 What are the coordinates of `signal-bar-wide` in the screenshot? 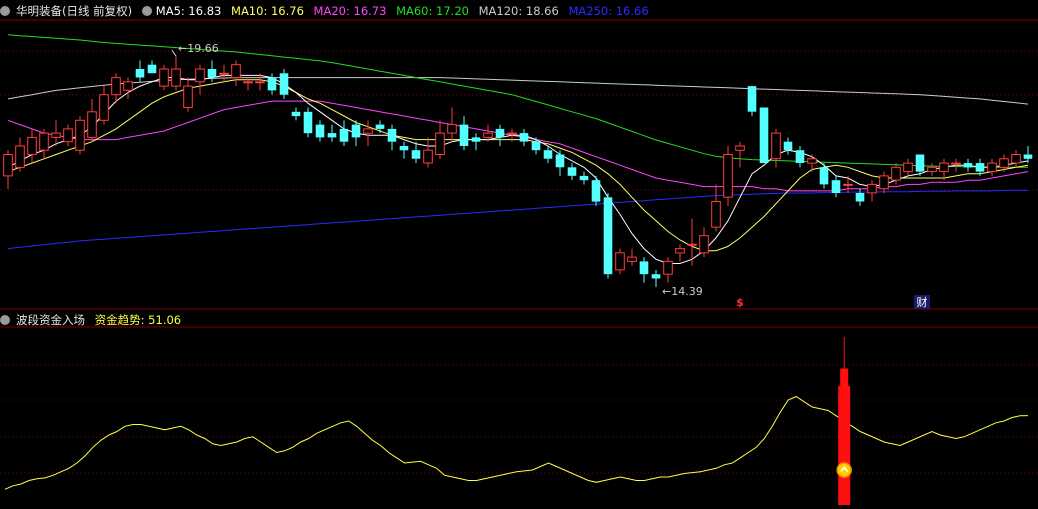 It's located at (844, 445).